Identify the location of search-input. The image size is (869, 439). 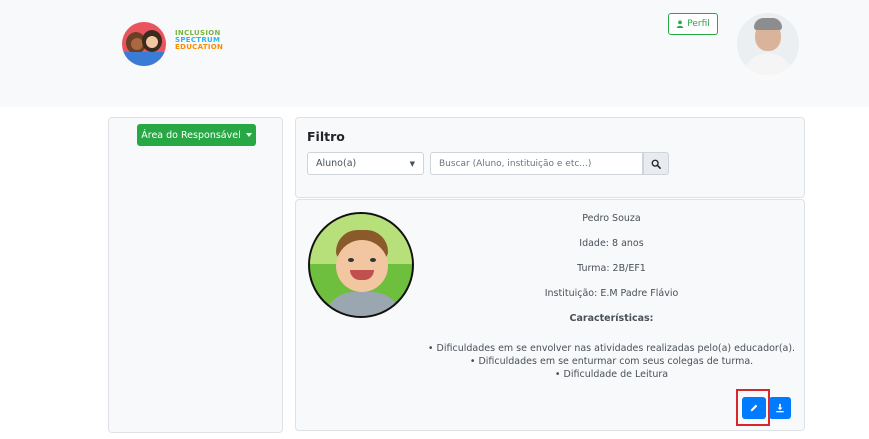
(536, 163).